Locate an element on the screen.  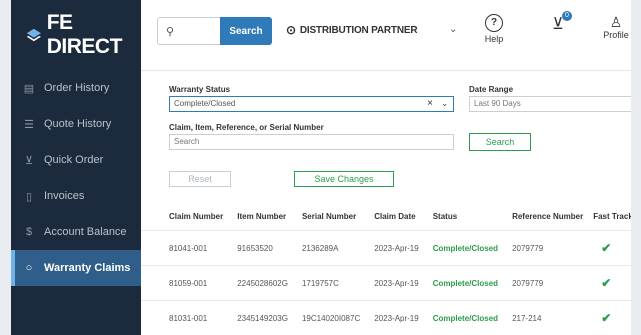
clipboard-icon: ▤ is located at coordinates (29, 88).